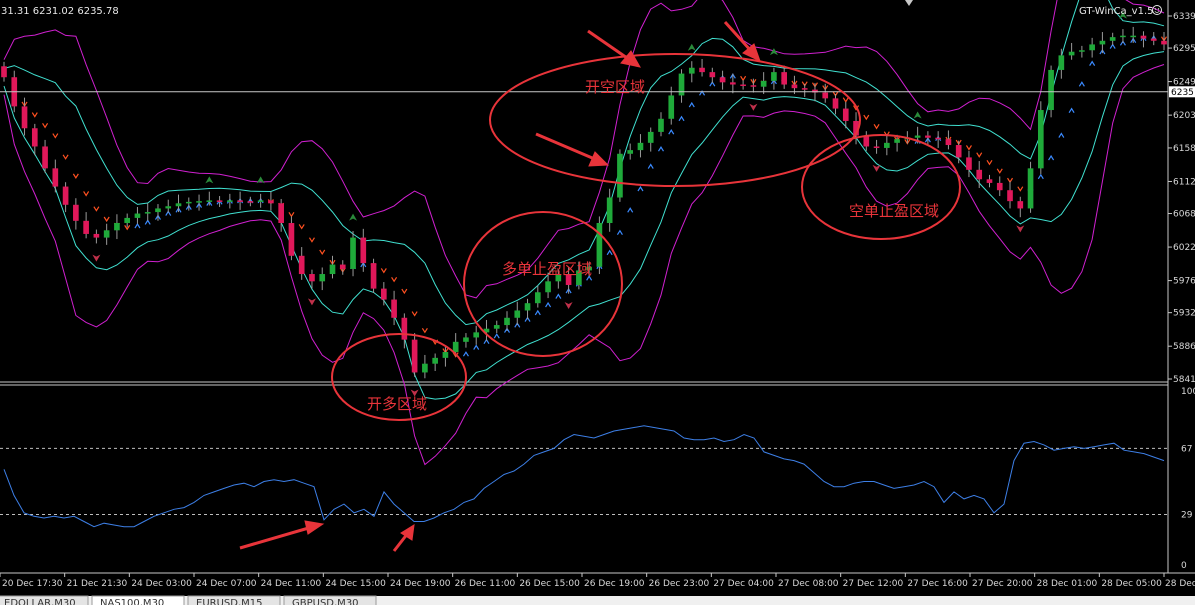 This screenshot has width=1195, height=605. I want to click on time-tick-label: 27 Dec 04:00, so click(743, 584).